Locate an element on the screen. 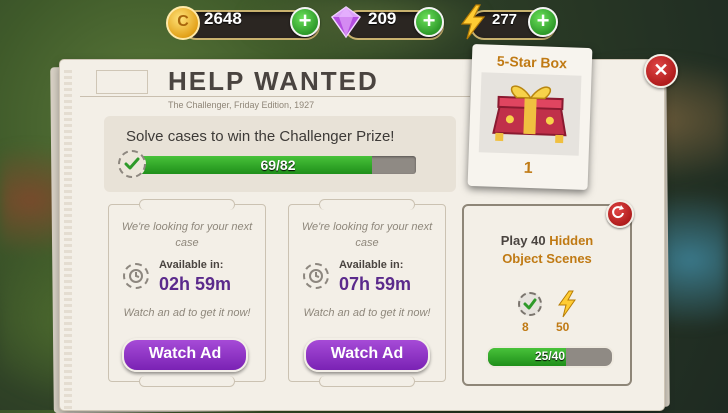  progress-text: 69/82 is located at coordinates (278, 165).